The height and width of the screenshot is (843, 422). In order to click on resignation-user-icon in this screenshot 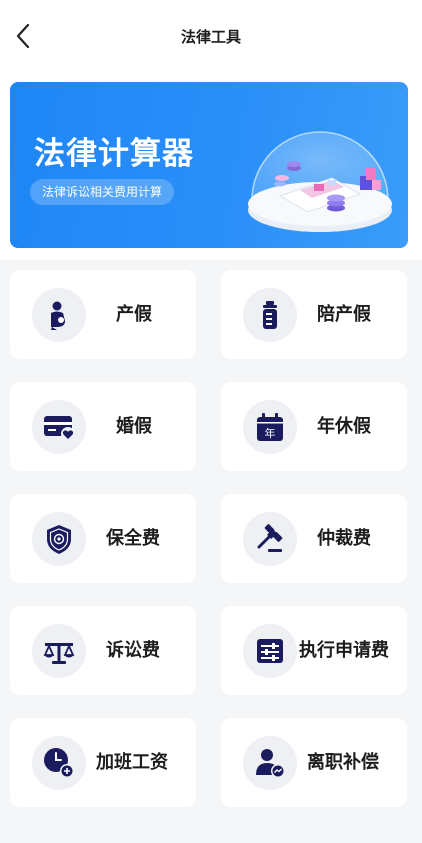, I will do `click(270, 763)`.